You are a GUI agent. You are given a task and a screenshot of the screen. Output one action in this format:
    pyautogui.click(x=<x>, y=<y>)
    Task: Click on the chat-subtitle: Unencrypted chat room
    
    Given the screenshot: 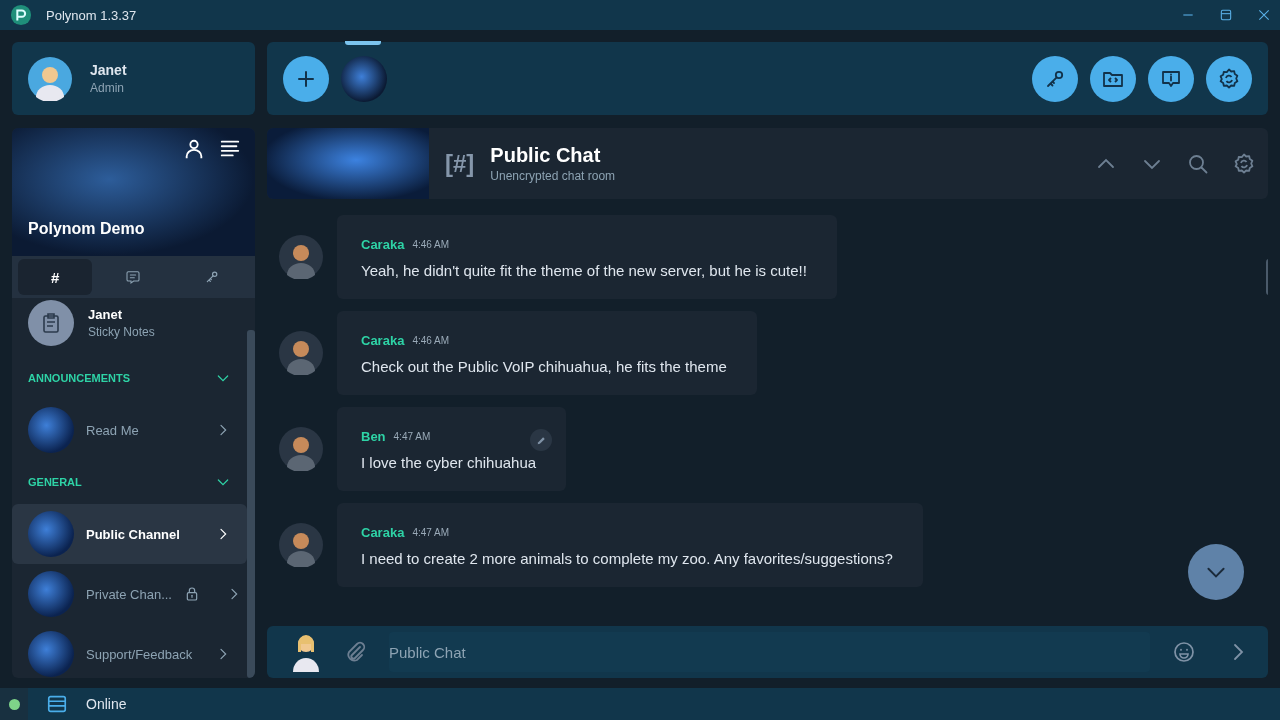 What is the action you would take?
    pyautogui.click(x=553, y=176)
    